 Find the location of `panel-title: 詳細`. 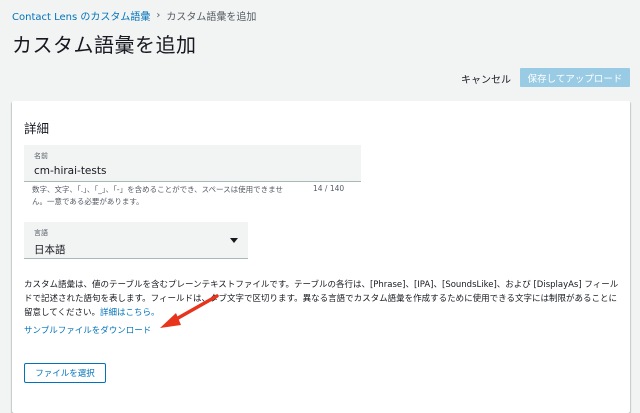

panel-title: 詳細 is located at coordinates (37, 128).